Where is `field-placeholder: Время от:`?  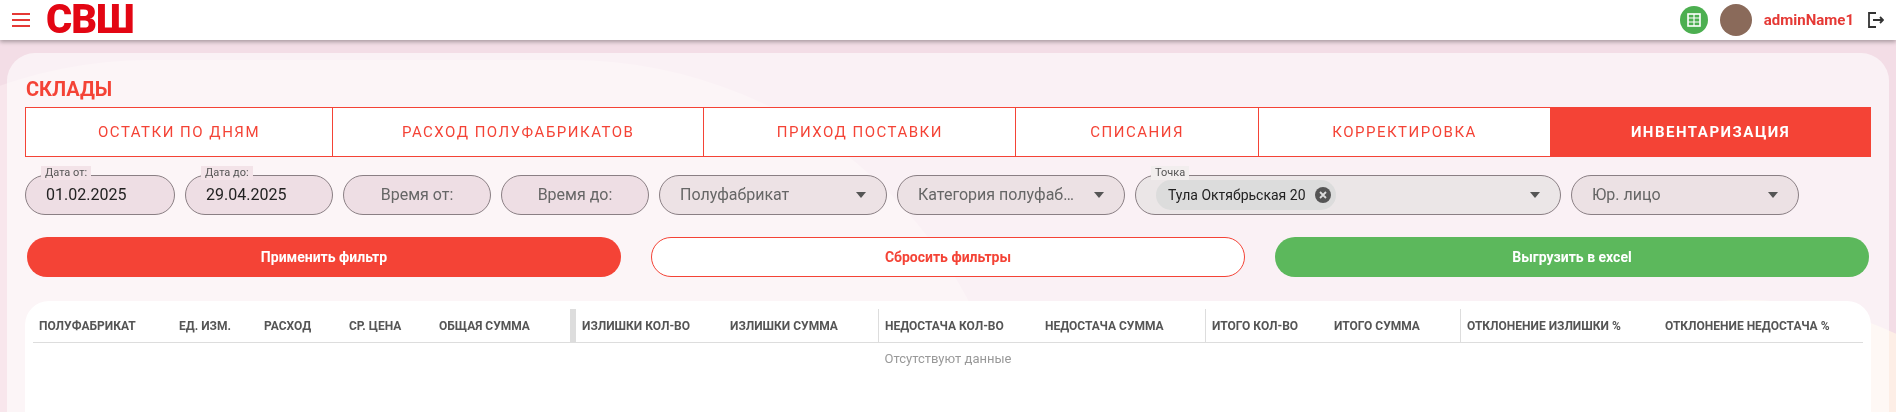 field-placeholder: Время от: is located at coordinates (417, 195).